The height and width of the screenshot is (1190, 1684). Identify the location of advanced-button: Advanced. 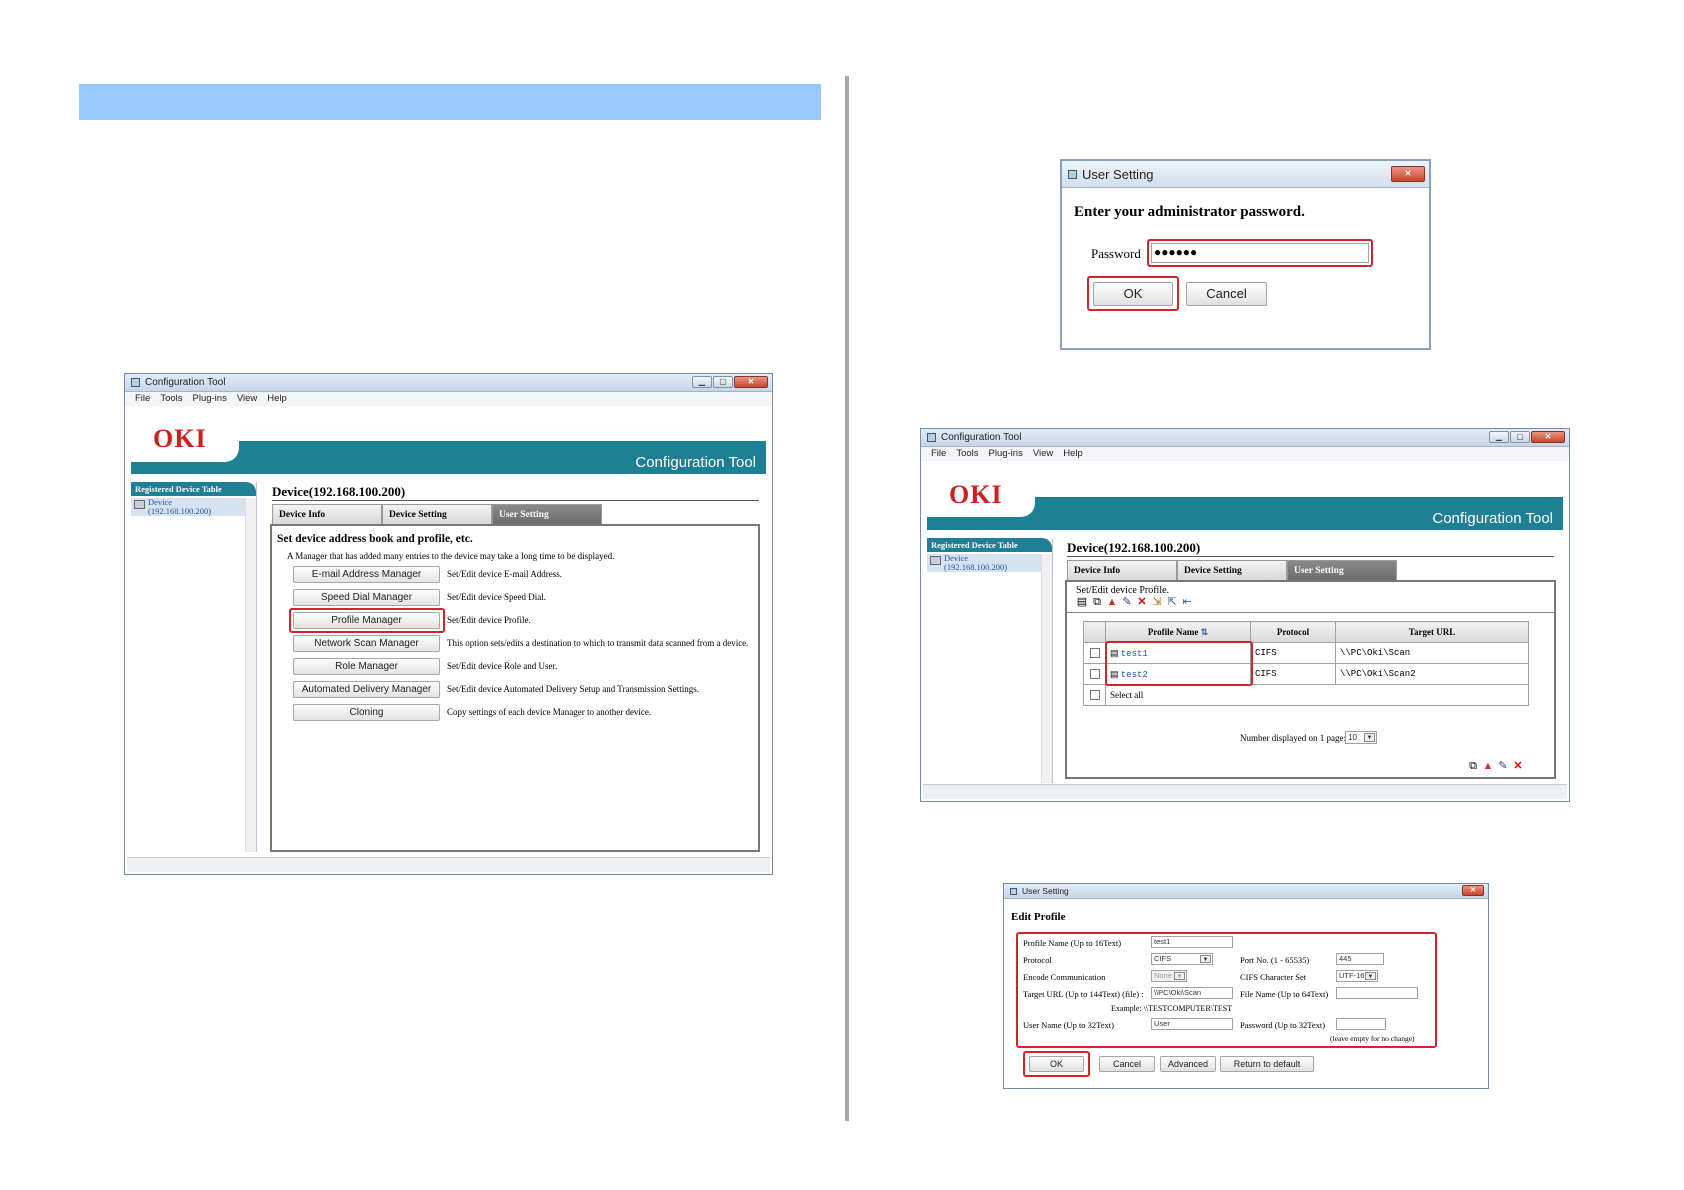
(1188, 1064).